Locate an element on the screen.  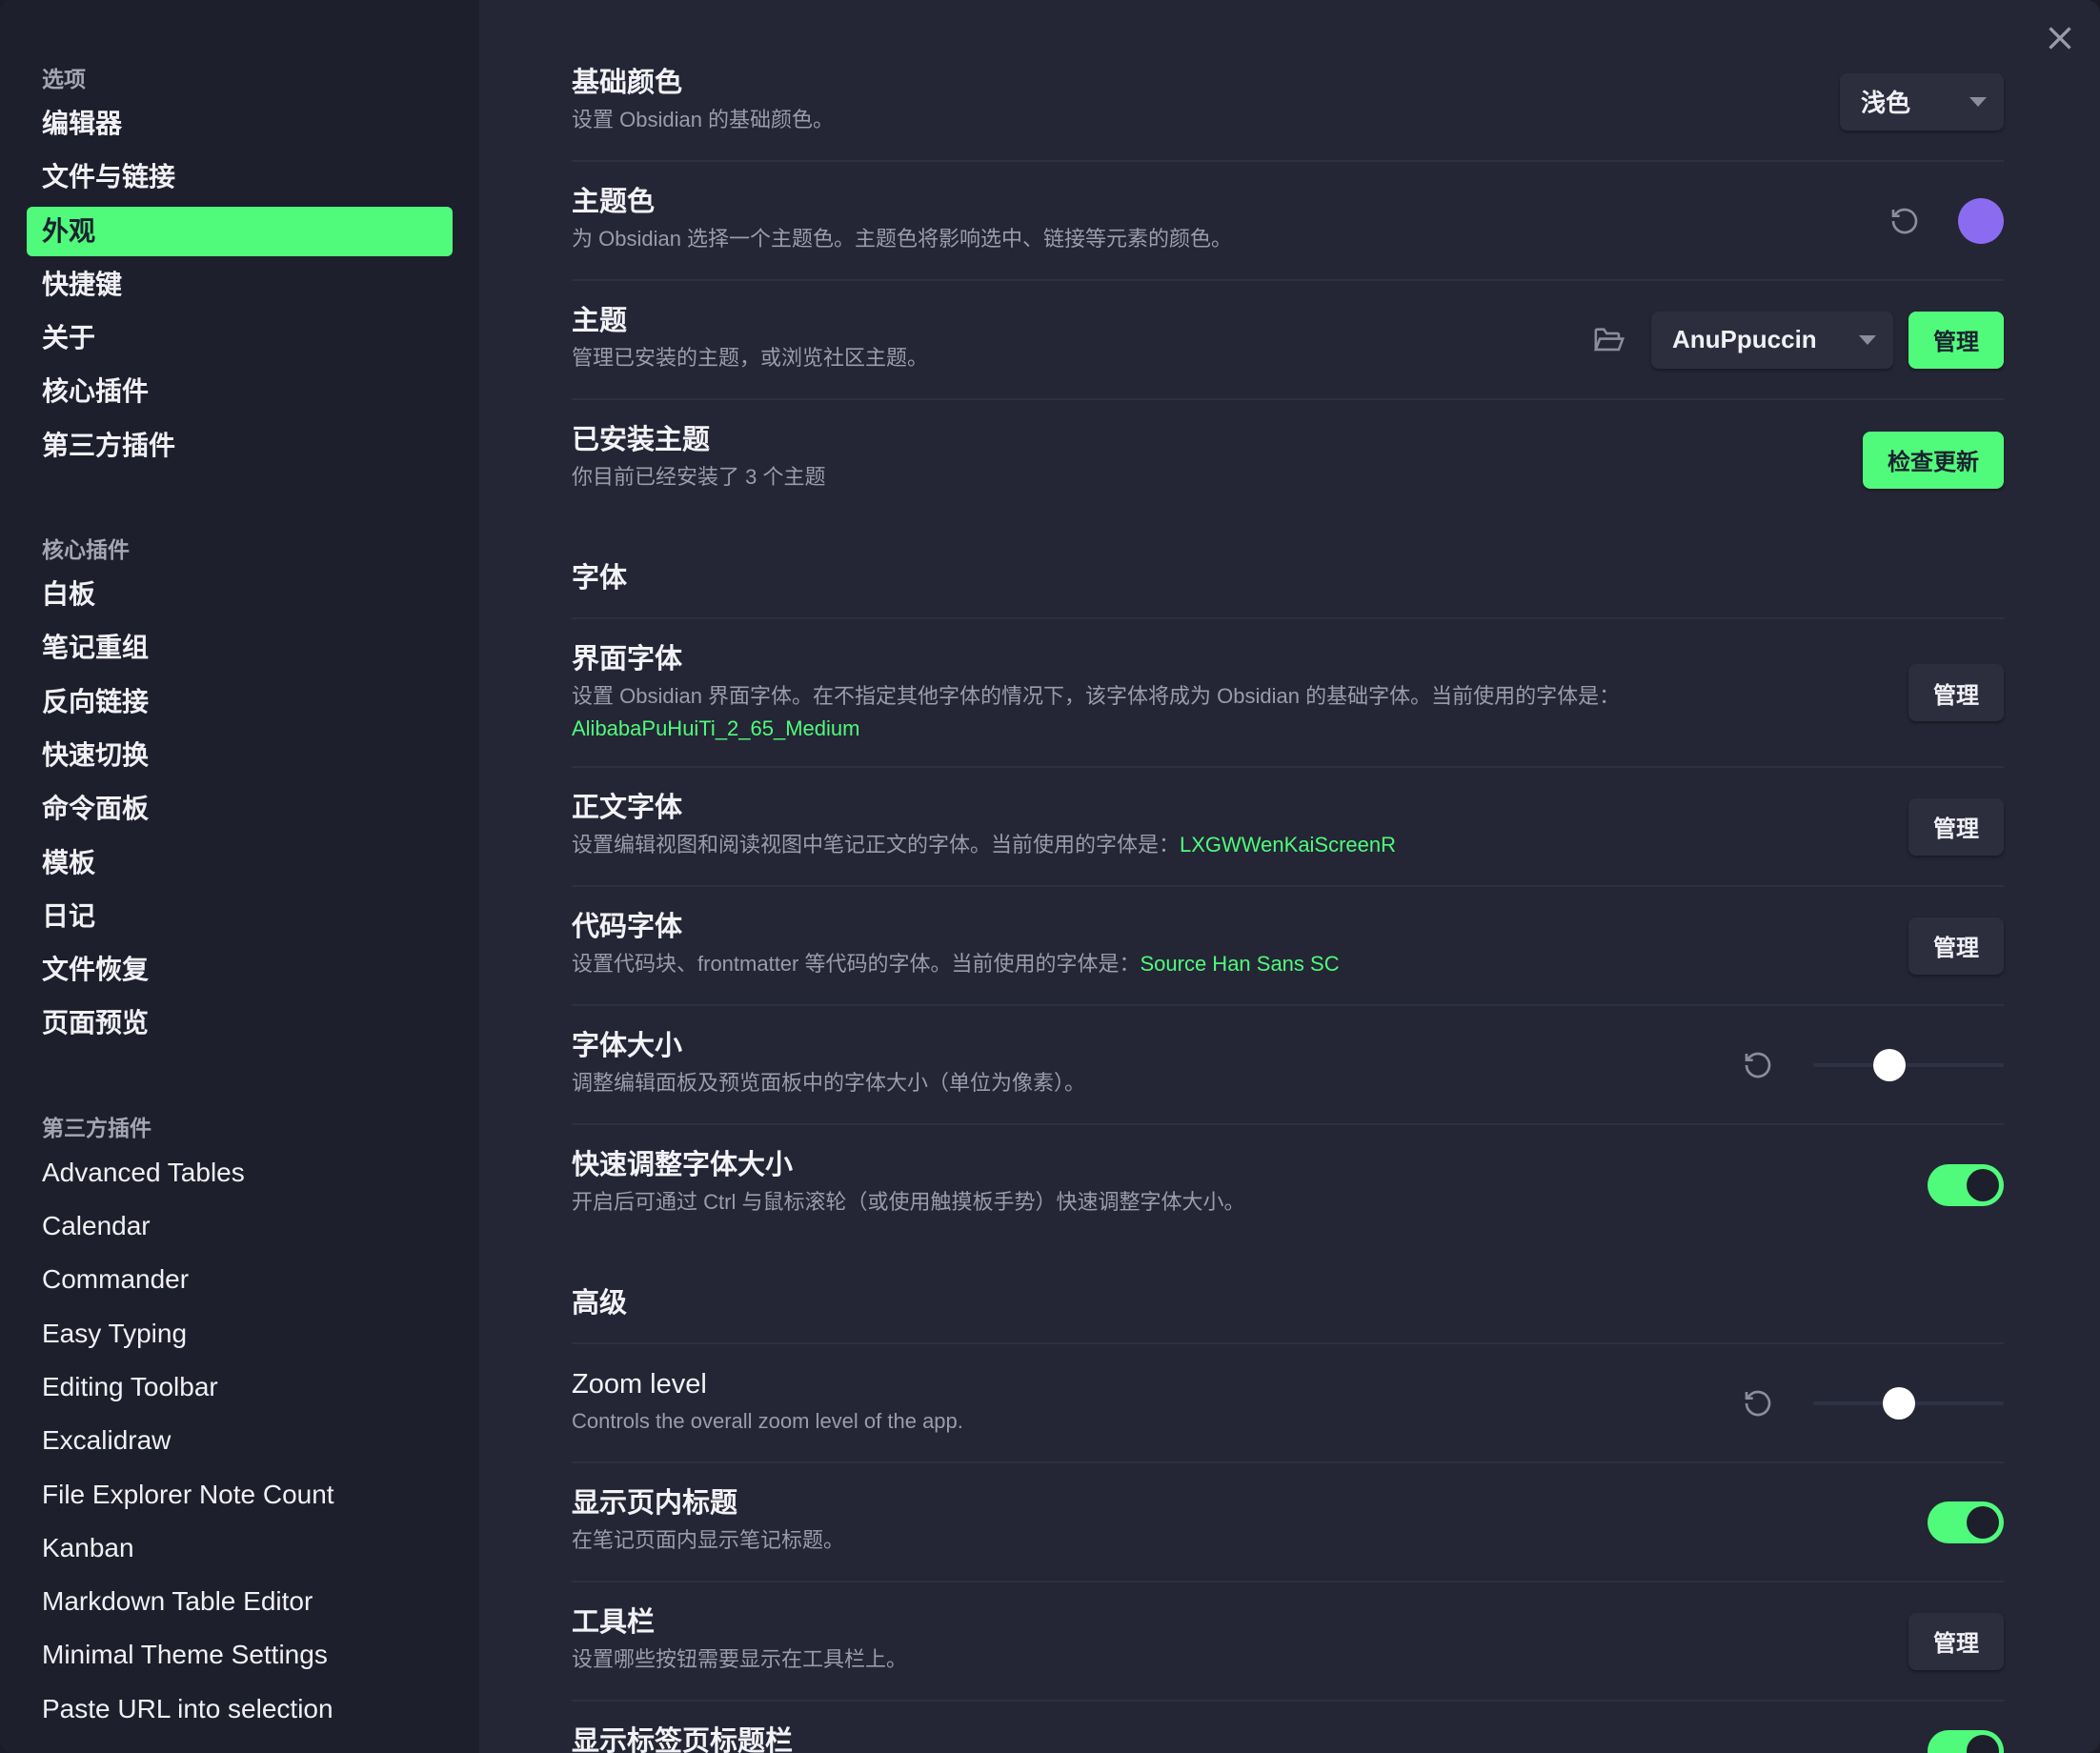
sidebar-item: File Explorer Note Count is located at coordinates (240, 1495).